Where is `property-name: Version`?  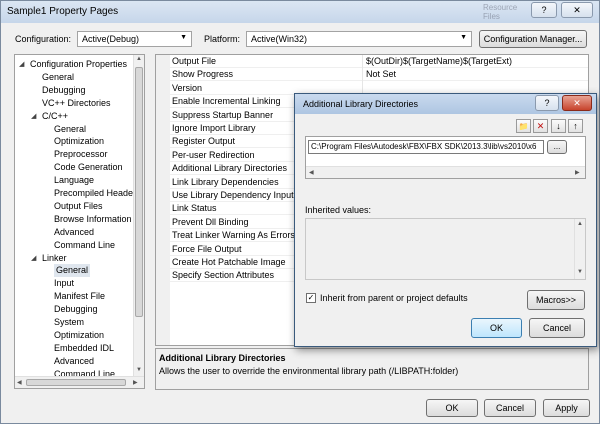 property-name: Version is located at coordinates (187, 87).